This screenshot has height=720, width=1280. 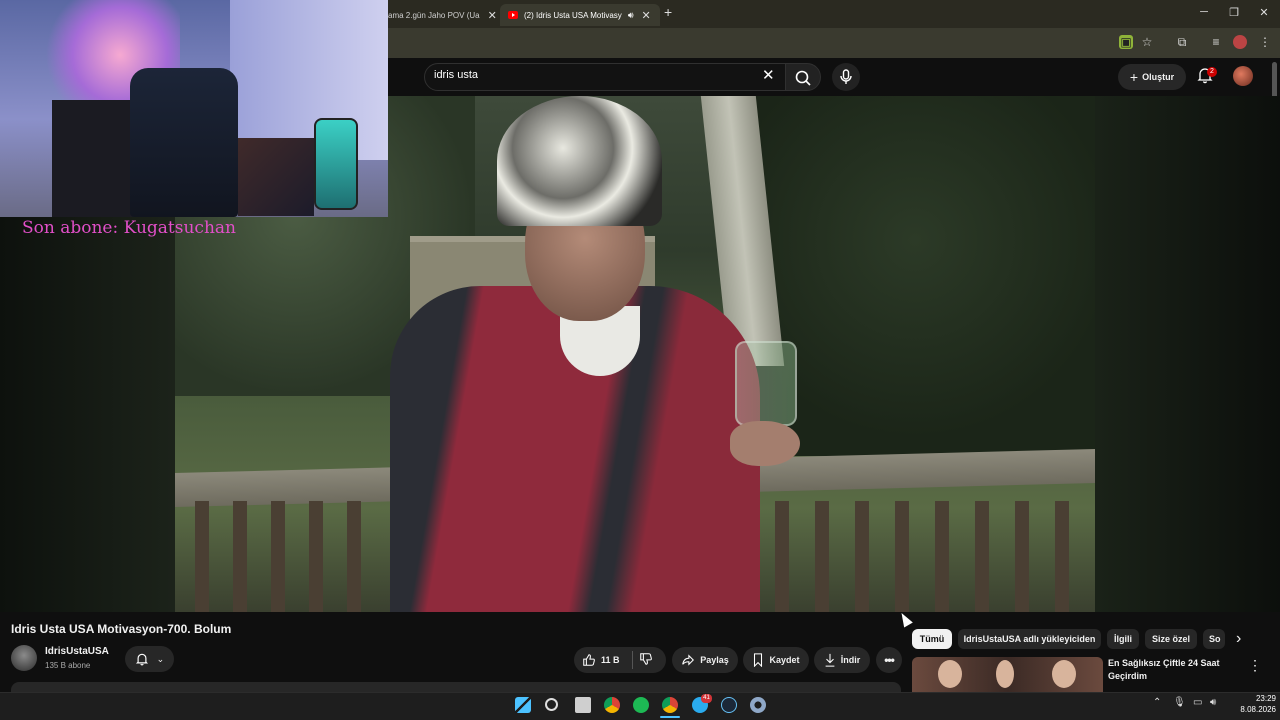 I want to click on microphone-icon, so click(x=846, y=76).